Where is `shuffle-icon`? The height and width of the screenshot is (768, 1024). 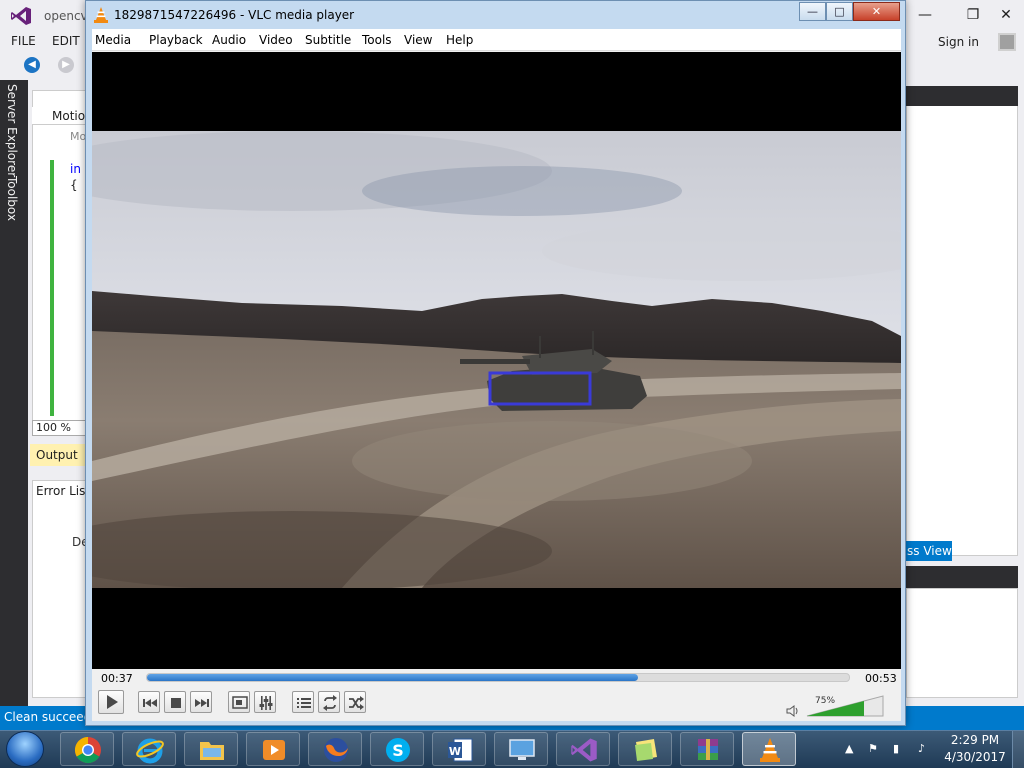
shuffle-icon is located at coordinates (356, 703).